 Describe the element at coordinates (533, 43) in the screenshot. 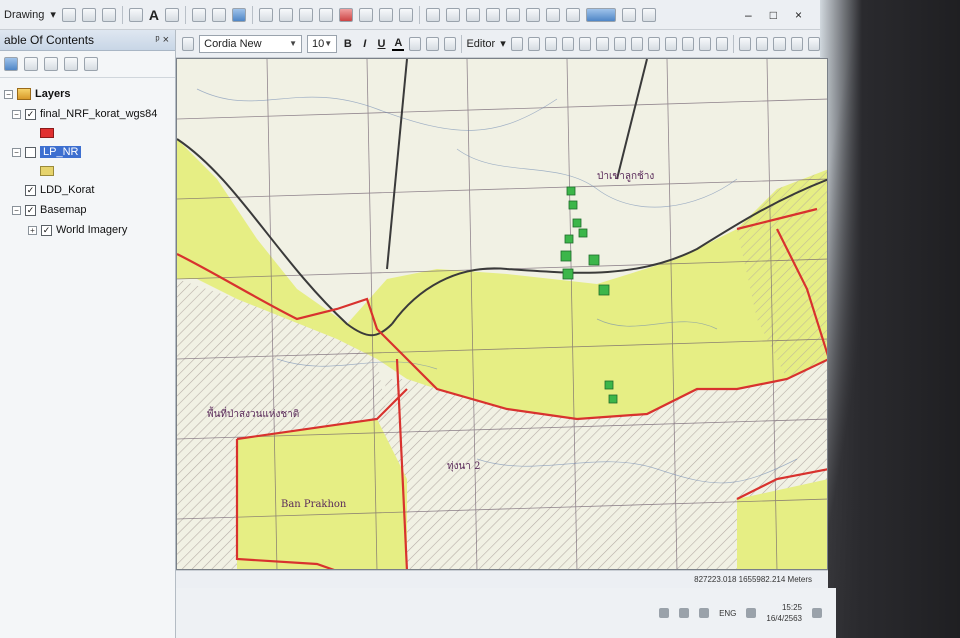

I see `straight-segment-icon` at that location.